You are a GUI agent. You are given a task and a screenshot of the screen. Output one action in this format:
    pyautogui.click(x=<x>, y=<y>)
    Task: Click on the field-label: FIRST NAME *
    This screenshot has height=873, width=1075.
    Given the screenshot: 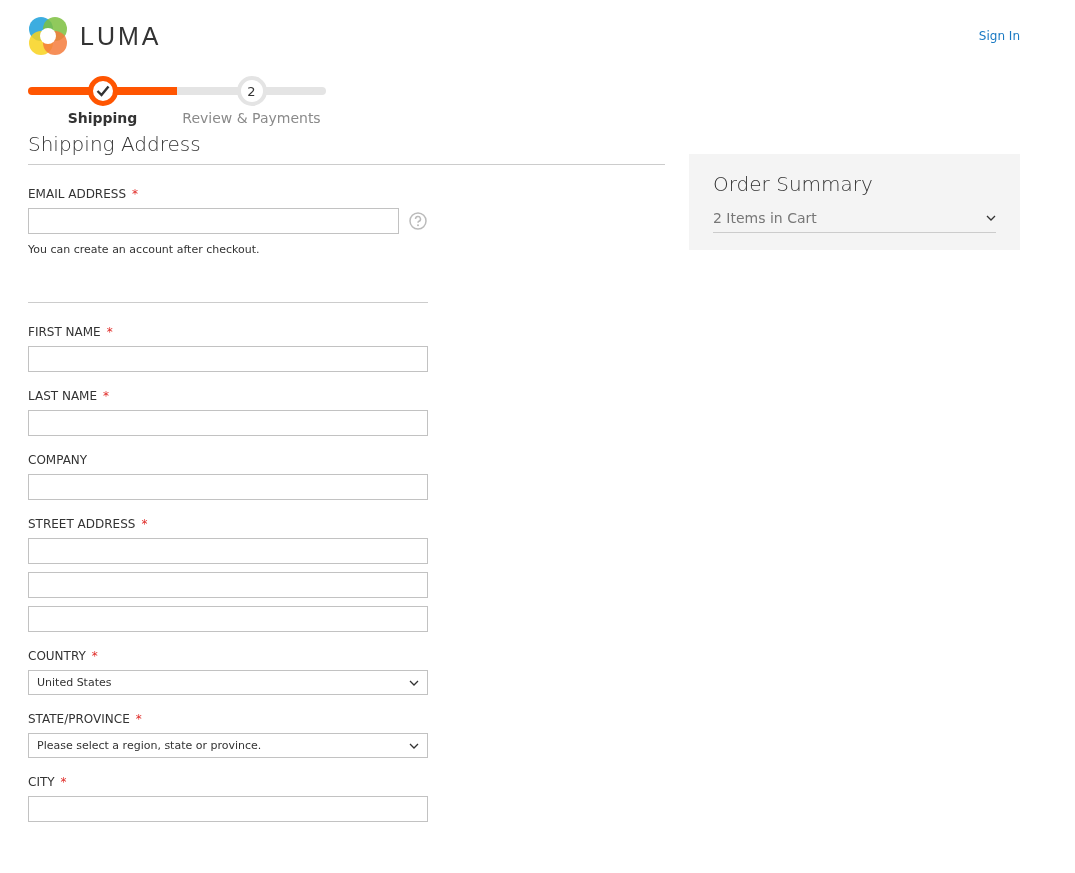 What is the action you would take?
    pyautogui.click(x=71, y=332)
    